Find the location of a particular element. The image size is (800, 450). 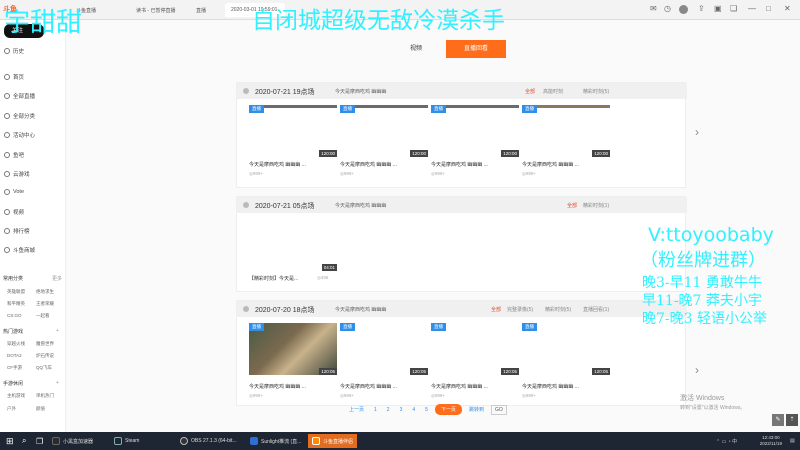

live-badge: 直播 is located at coordinates (256, 109).